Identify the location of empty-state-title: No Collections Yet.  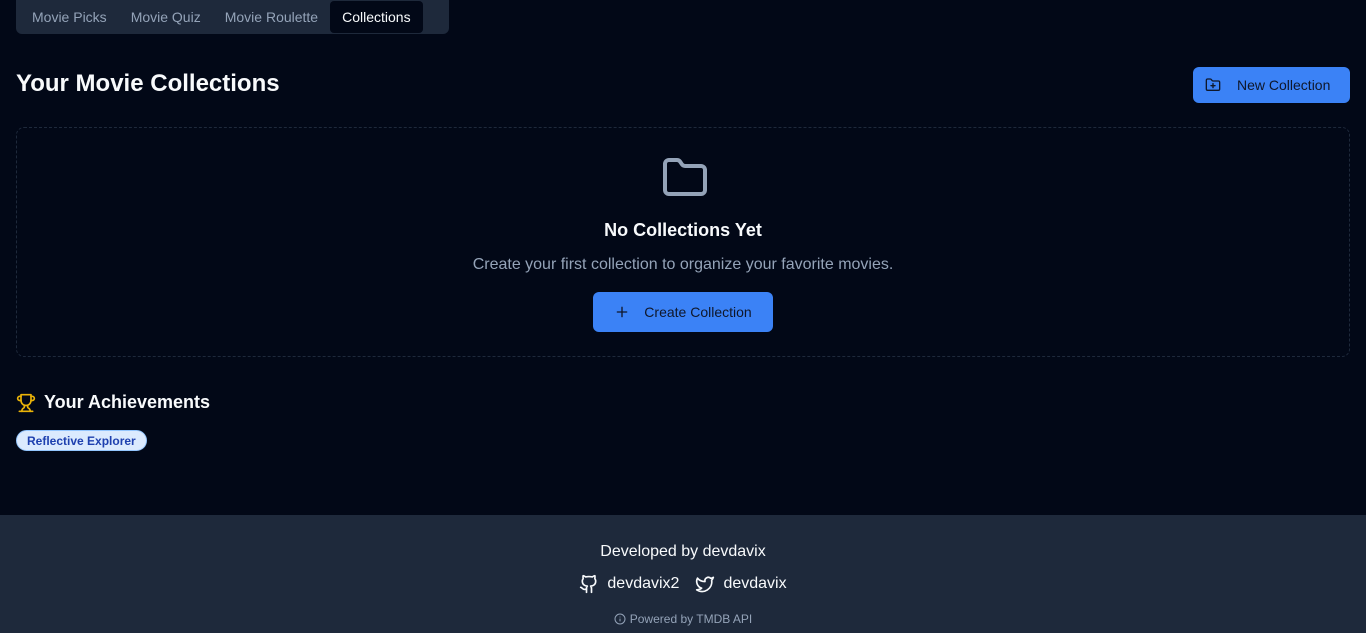
(683, 230).